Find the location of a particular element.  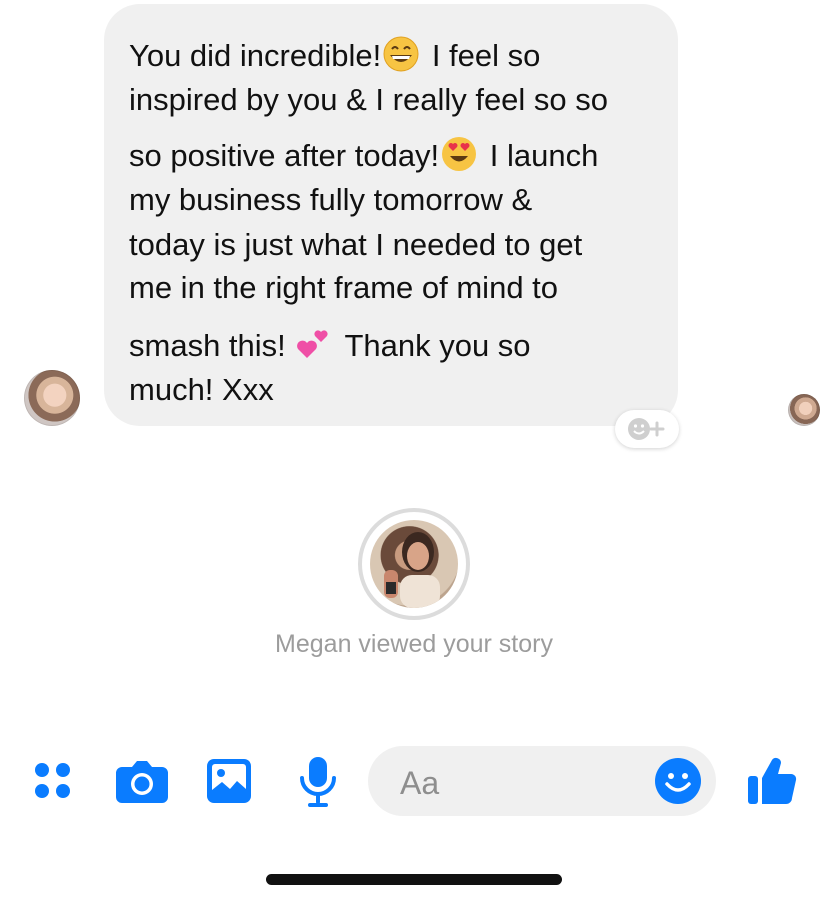

message-line: so positive after today! I launch is located at coordinates (364, 154).